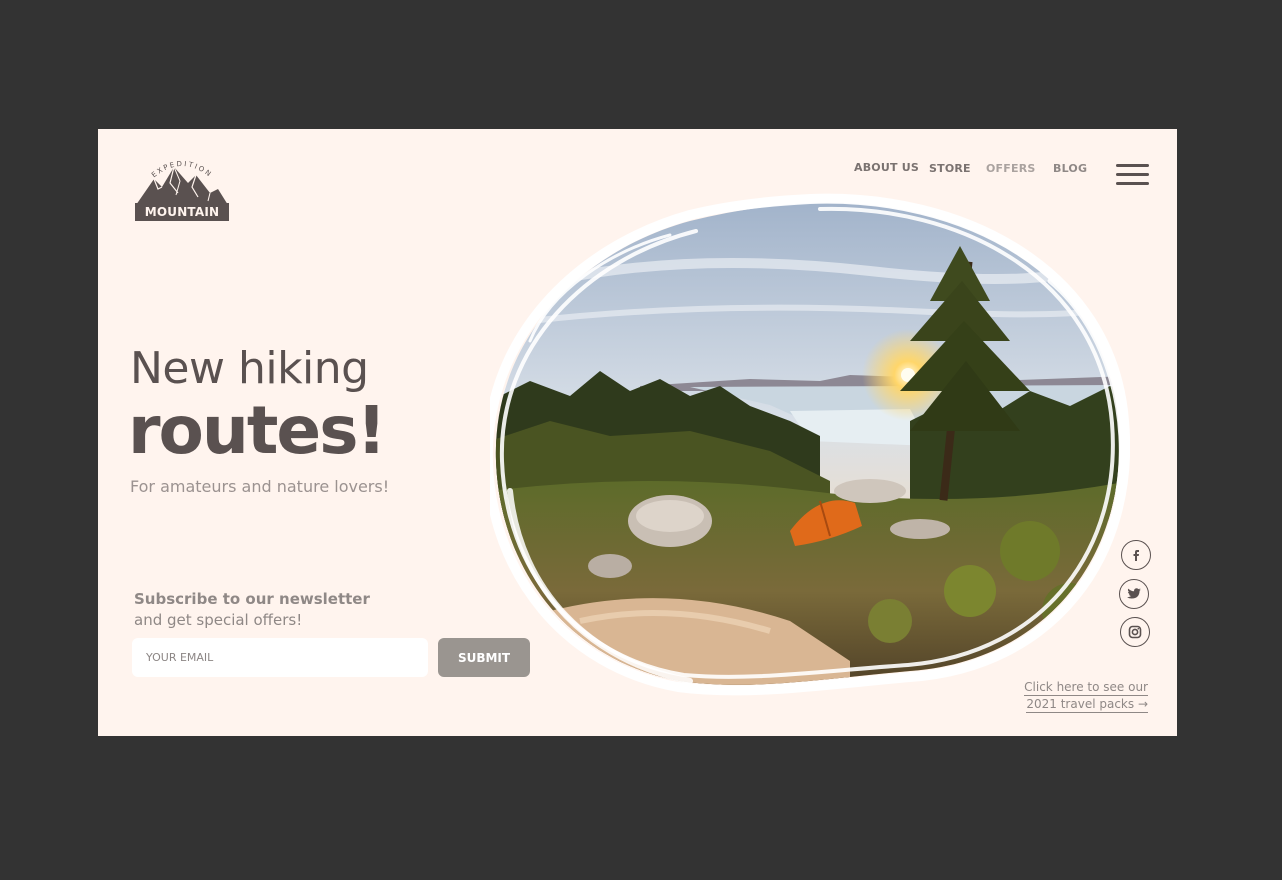 This screenshot has height=880, width=1282. What do you see at coordinates (1135, 632) in the screenshot?
I see `instagram-icon` at bounding box center [1135, 632].